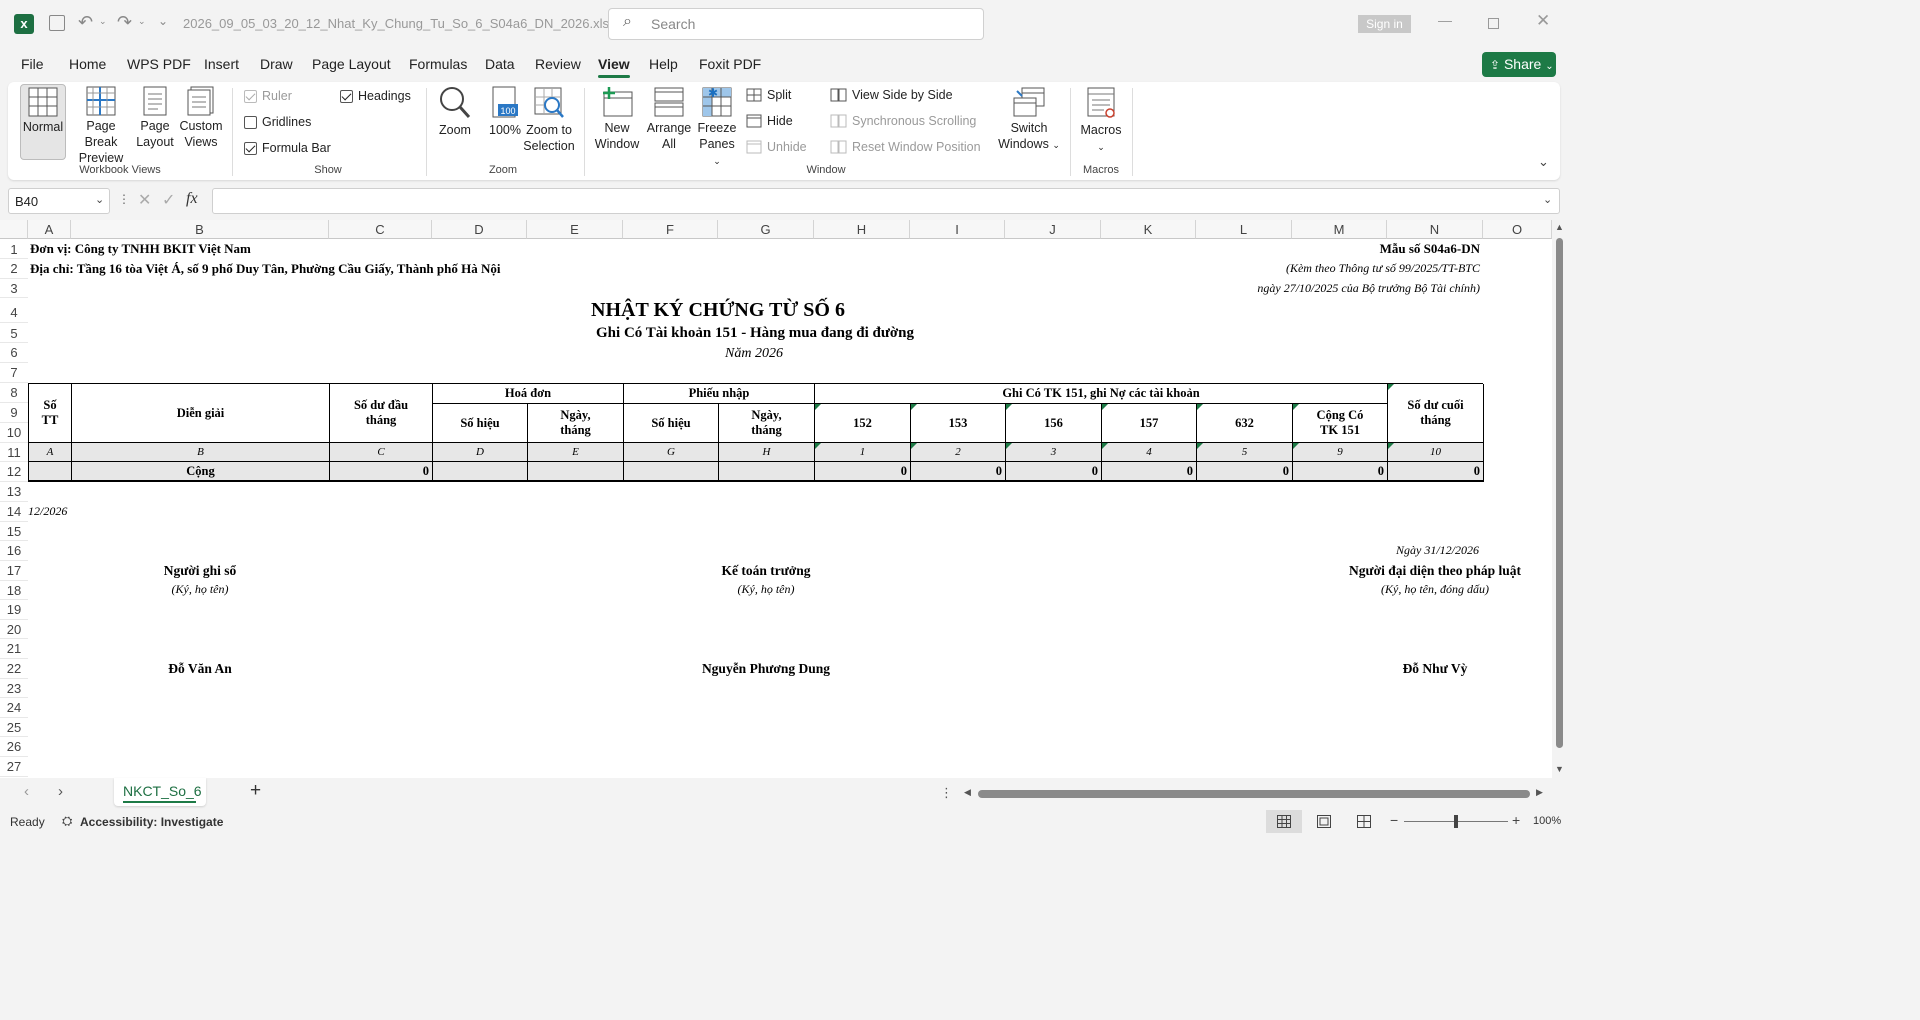 The width and height of the screenshot is (1920, 1020). What do you see at coordinates (14, 708) in the screenshot?
I see `row-header: 24` at bounding box center [14, 708].